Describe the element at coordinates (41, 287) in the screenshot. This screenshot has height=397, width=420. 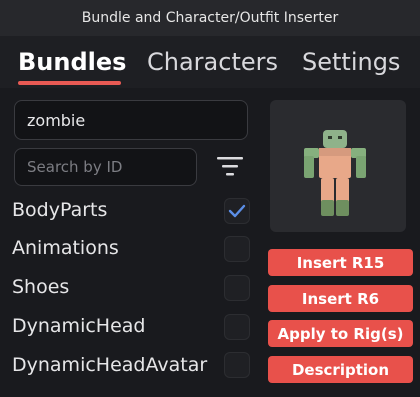
I see `filter-label-shoes: Shoes` at that location.